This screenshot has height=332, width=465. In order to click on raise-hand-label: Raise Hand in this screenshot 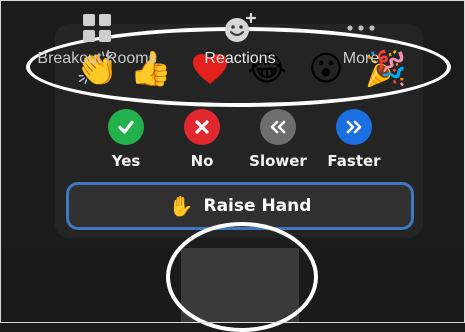, I will do `click(257, 206)`.